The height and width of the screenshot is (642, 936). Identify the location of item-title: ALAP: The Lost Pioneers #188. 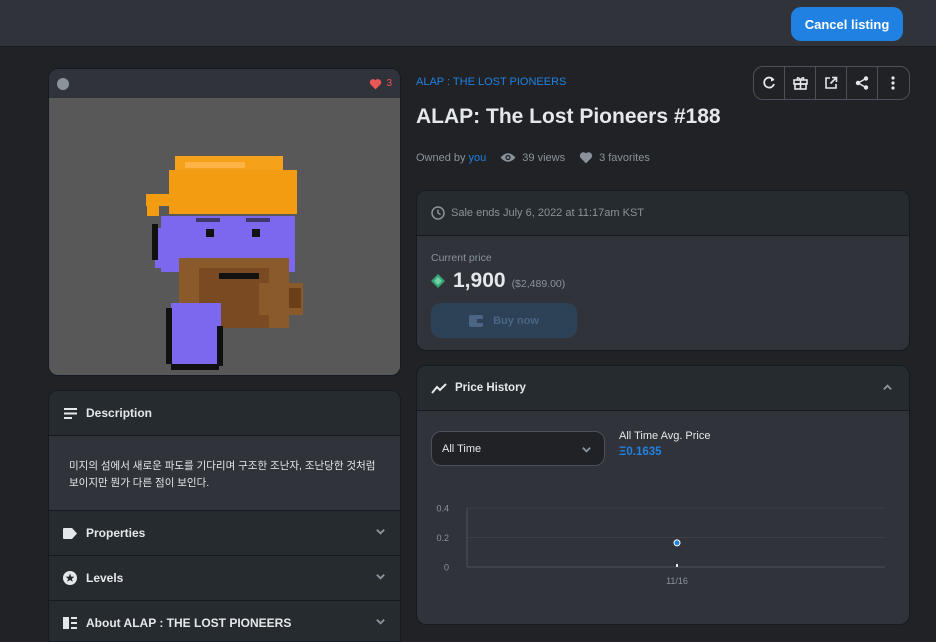
(568, 116).